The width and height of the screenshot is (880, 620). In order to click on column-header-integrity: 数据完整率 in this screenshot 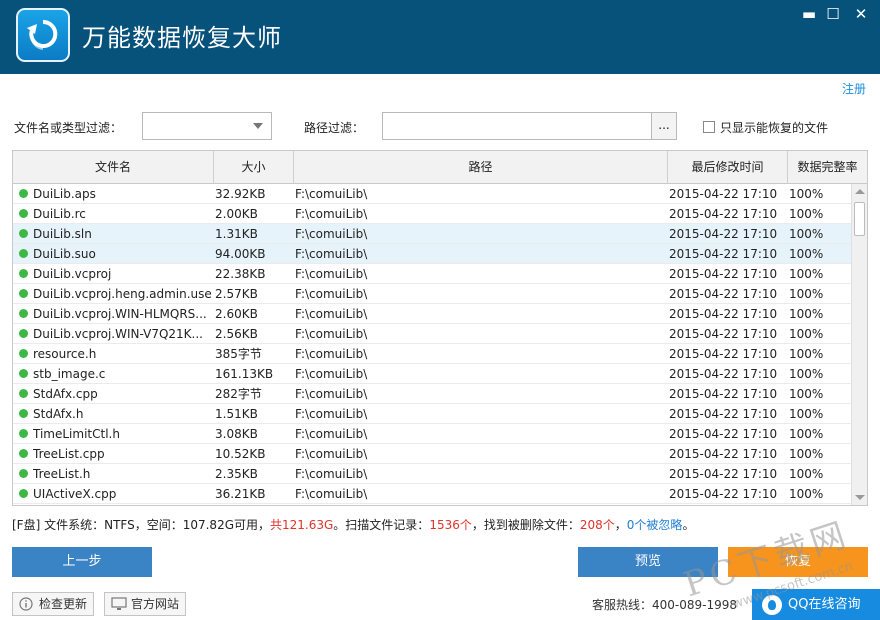, I will do `click(827, 167)`.